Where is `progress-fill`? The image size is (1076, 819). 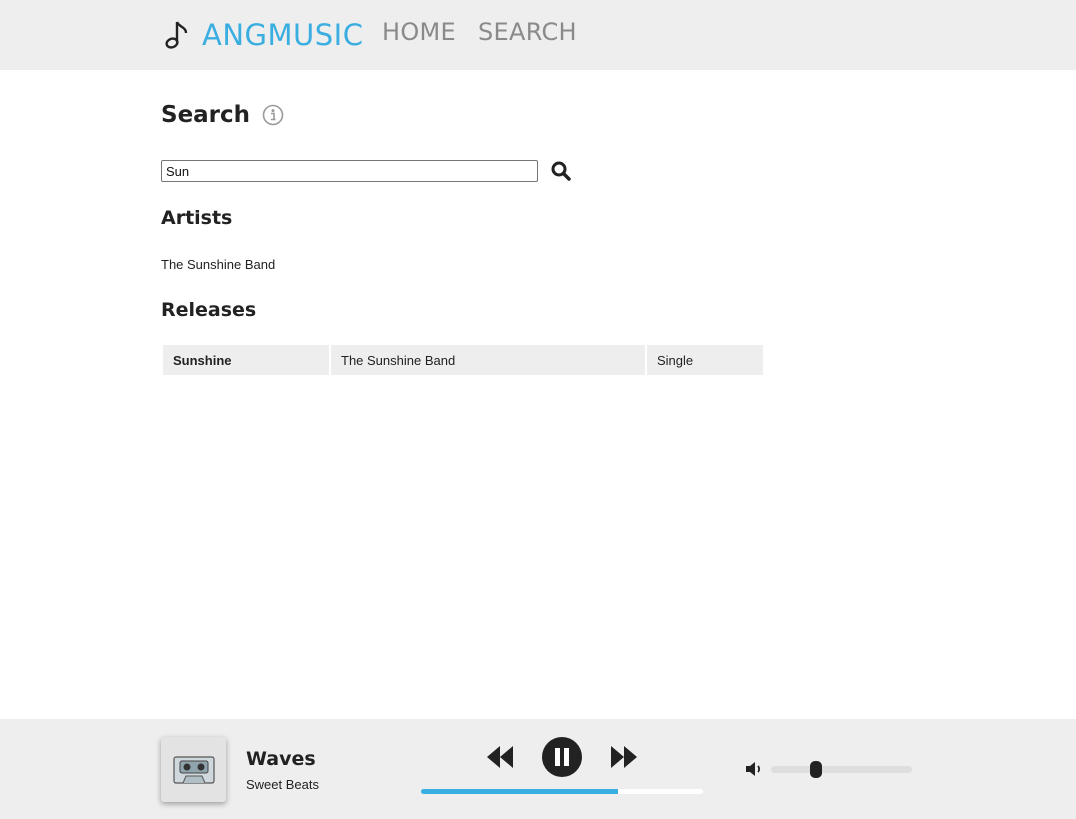 progress-fill is located at coordinates (520, 791).